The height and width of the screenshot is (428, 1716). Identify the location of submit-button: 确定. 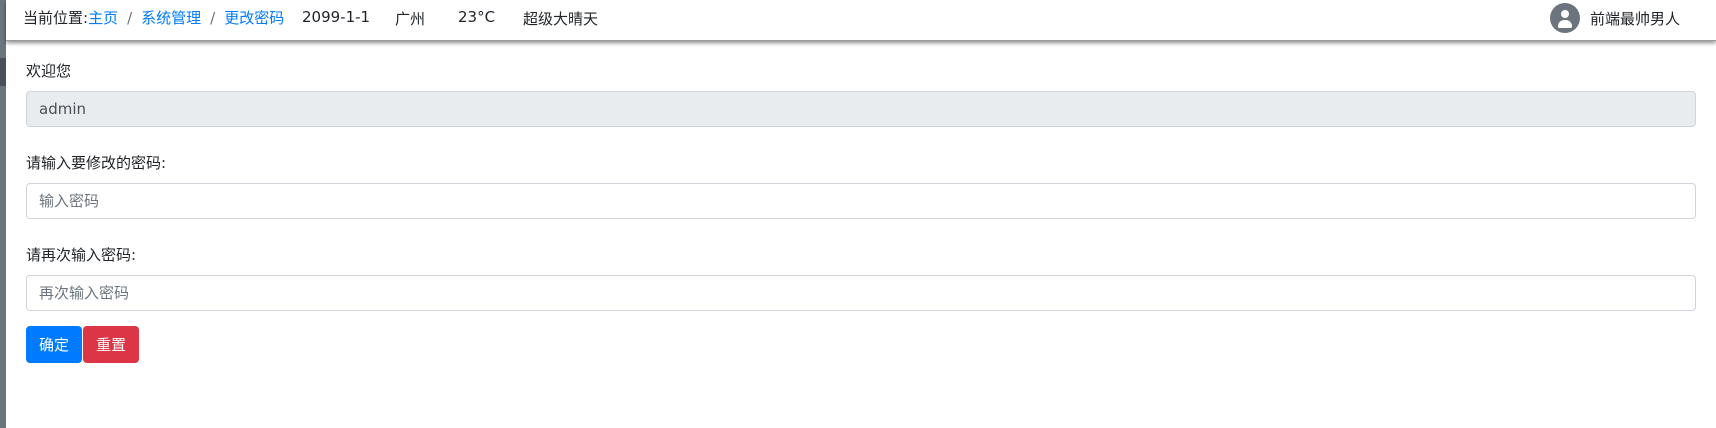
(54, 344).